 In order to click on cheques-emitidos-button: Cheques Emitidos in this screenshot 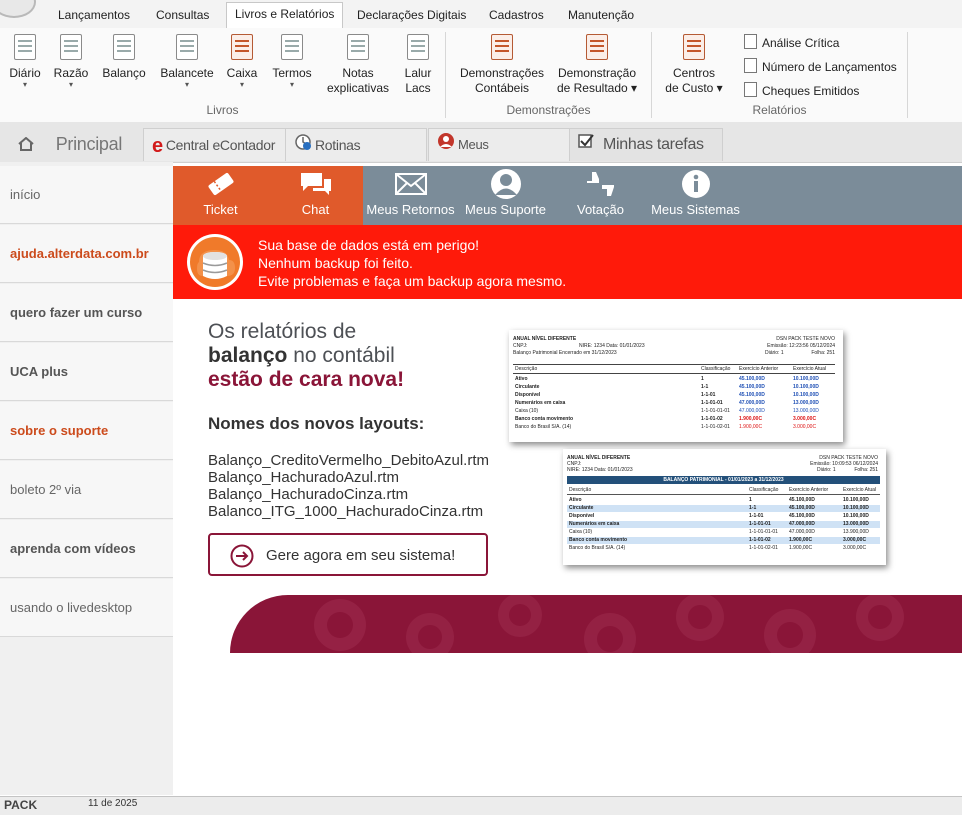, I will do `click(801, 90)`.